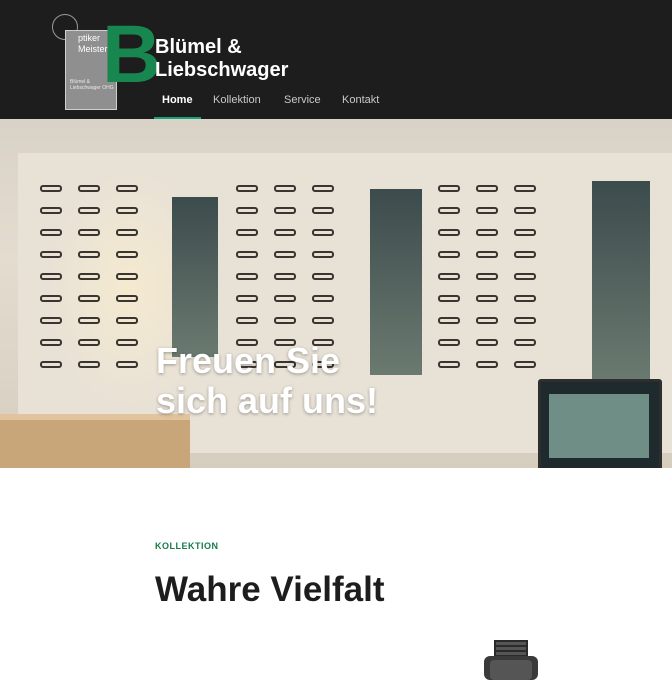 The width and height of the screenshot is (672, 680). What do you see at coordinates (198, 47) in the screenshot?
I see `brand-line1: Blümel &` at bounding box center [198, 47].